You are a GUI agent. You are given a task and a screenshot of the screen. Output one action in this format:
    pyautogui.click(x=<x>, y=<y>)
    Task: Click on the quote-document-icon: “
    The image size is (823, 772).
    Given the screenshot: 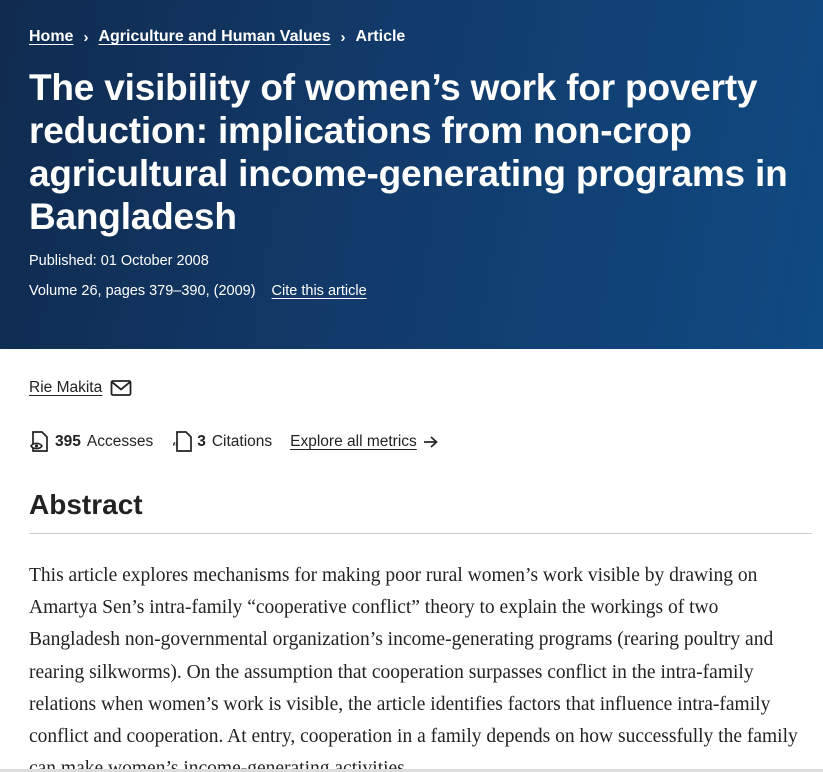 What is the action you would take?
    pyautogui.click(x=182, y=442)
    